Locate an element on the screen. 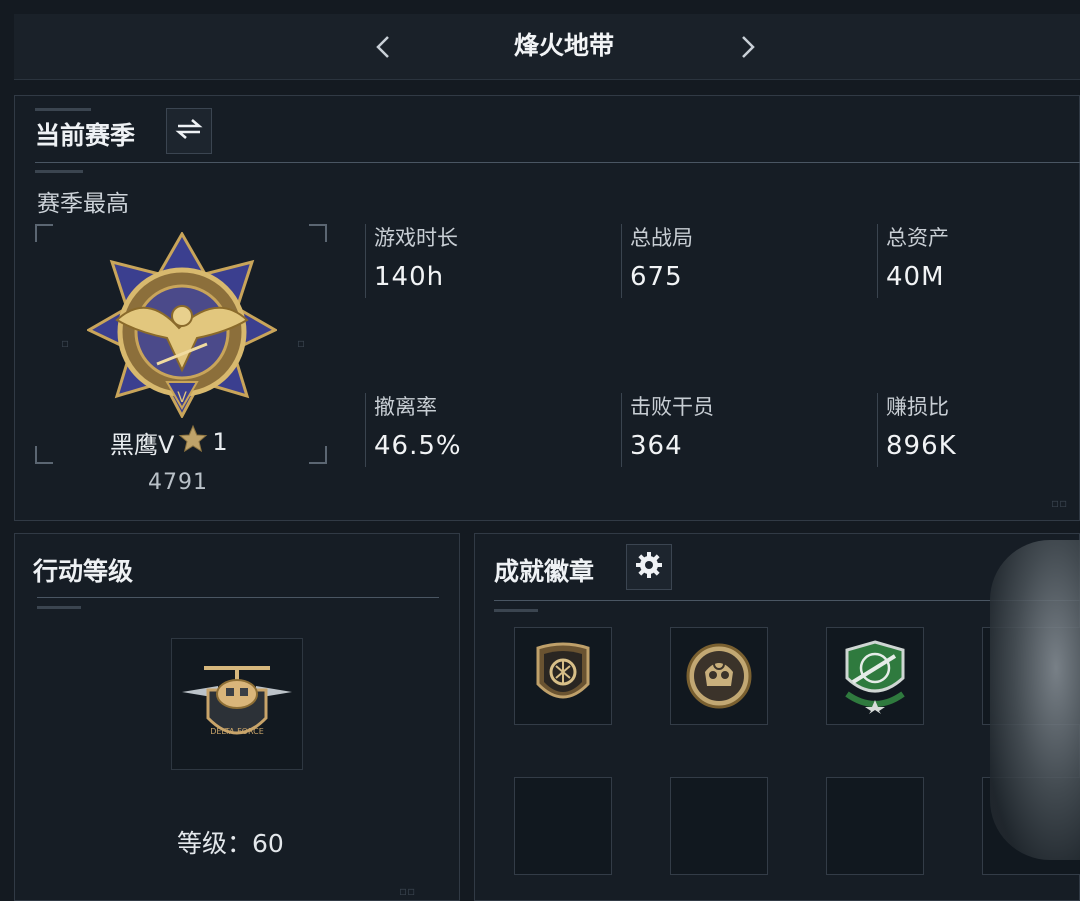  rank-title: 黑鹰V is located at coordinates (142, 444).